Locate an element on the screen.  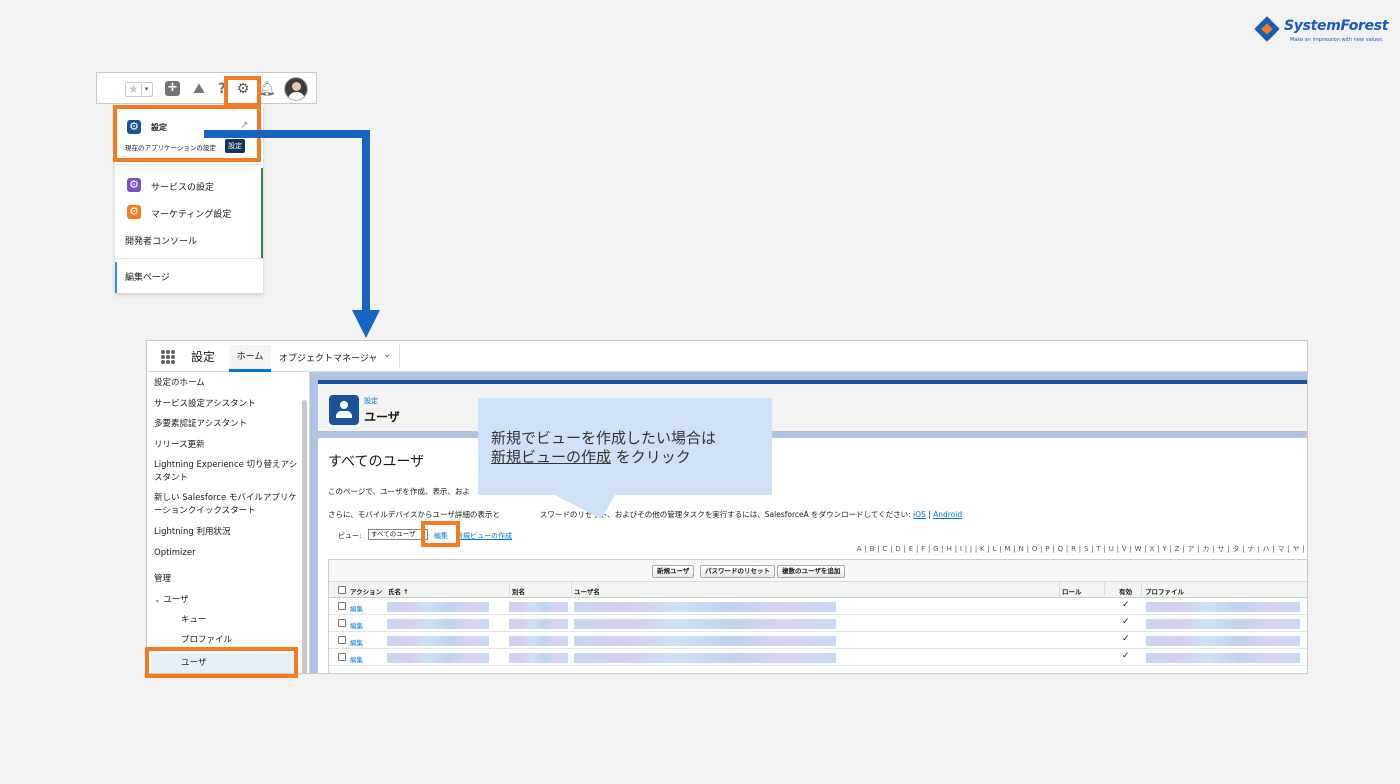
sidebar-item-optimizer: Optimizer is located at coordinates (228, 553).